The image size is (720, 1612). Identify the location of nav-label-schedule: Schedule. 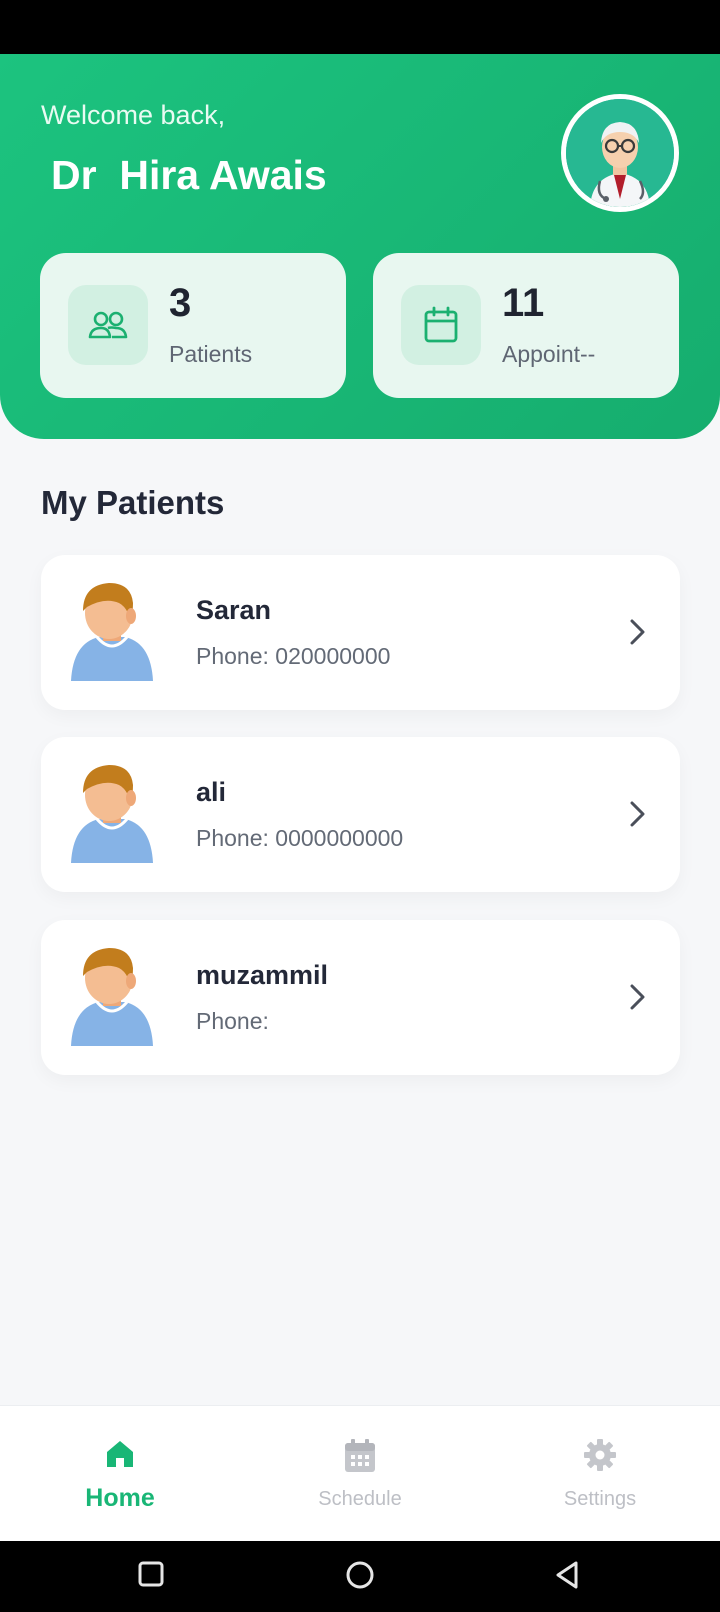
(360, 1499).